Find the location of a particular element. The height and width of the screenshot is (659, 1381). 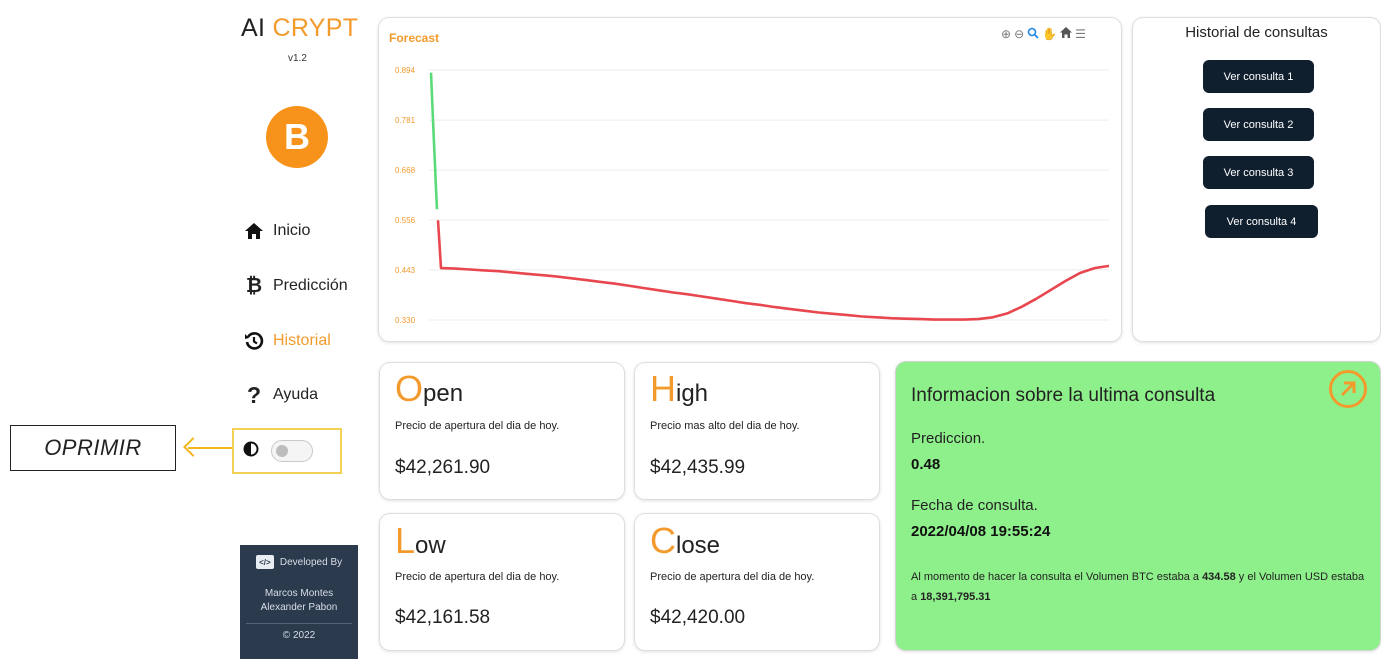

app-brand: AI CRYPT is located at coordinates (299, 28).